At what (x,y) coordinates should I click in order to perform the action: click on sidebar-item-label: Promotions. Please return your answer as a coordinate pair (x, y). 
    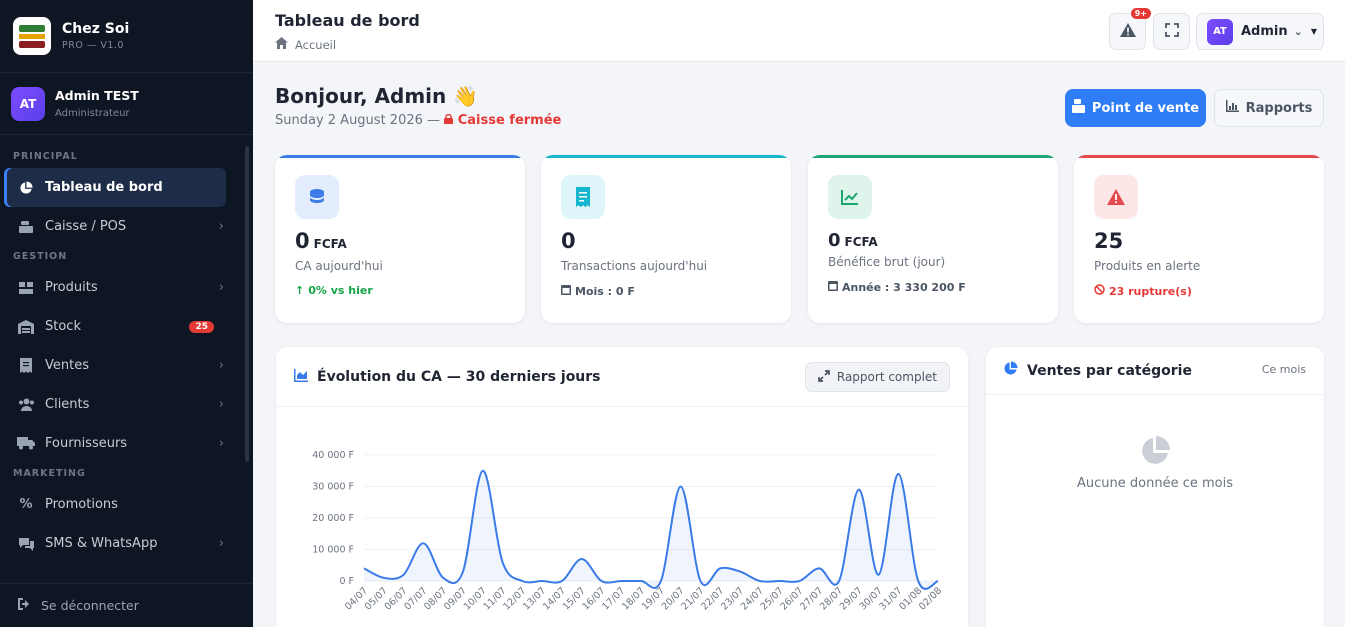
    Looking at the image, I should click on (81, 504).